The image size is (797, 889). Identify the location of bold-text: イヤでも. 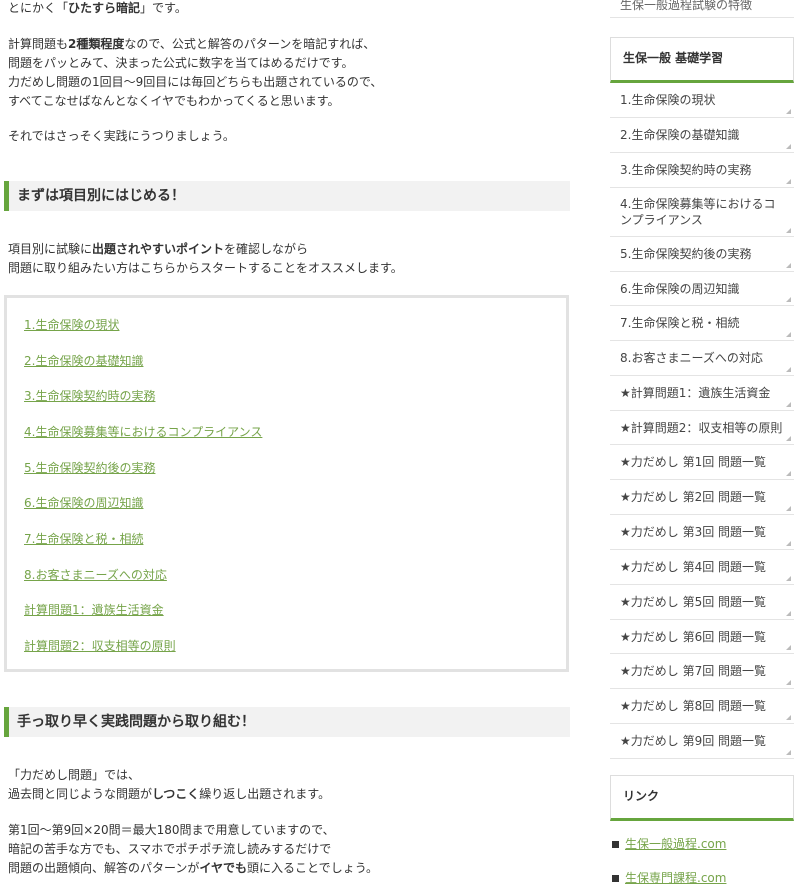
(223, 868).